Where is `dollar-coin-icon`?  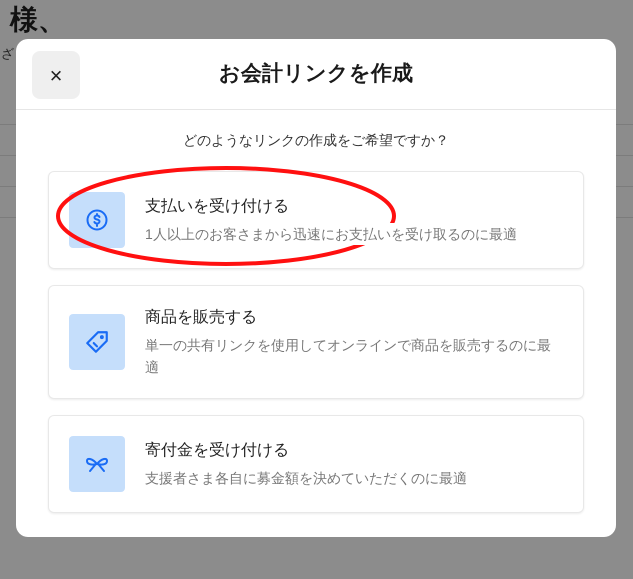 dollar-coin-icon is located at coordinates (97, 220).